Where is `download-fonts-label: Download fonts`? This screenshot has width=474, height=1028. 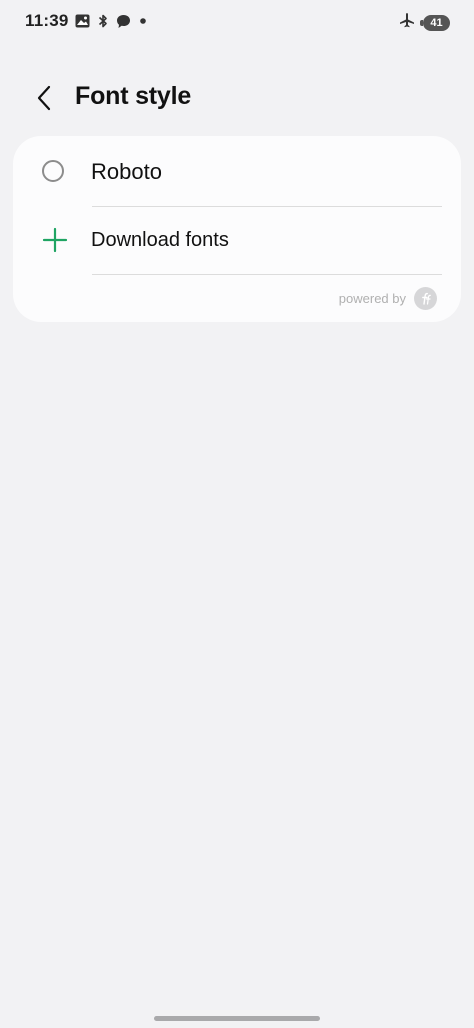 download-fonts-label: Download fonts is located at coordinates (160, 240).